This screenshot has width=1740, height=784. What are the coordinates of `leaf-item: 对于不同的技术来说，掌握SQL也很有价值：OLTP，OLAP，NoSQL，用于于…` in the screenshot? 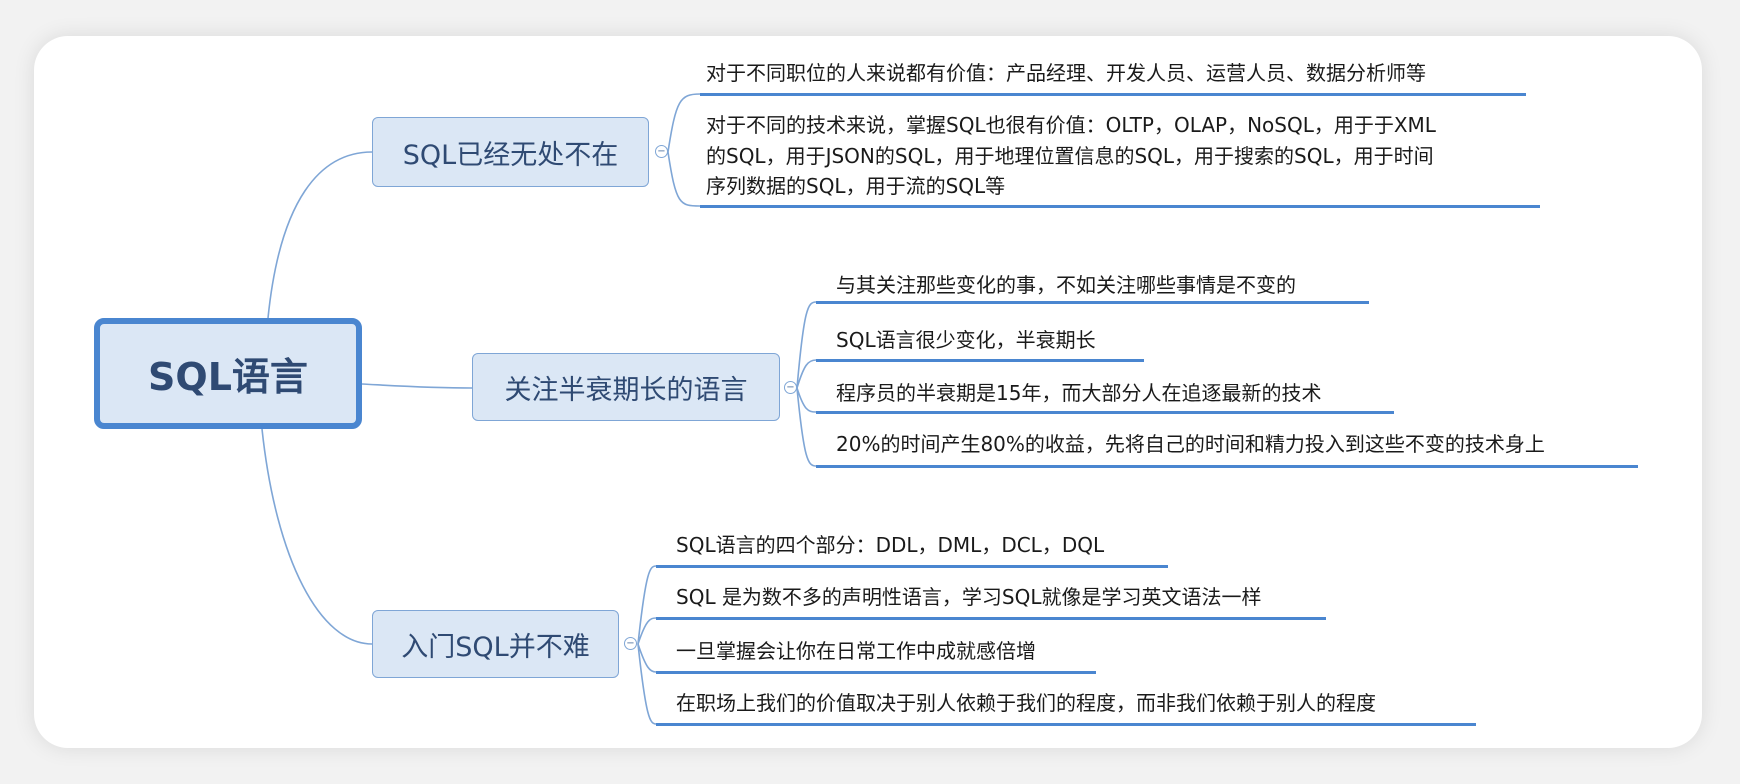 It's located at (1071, 125).